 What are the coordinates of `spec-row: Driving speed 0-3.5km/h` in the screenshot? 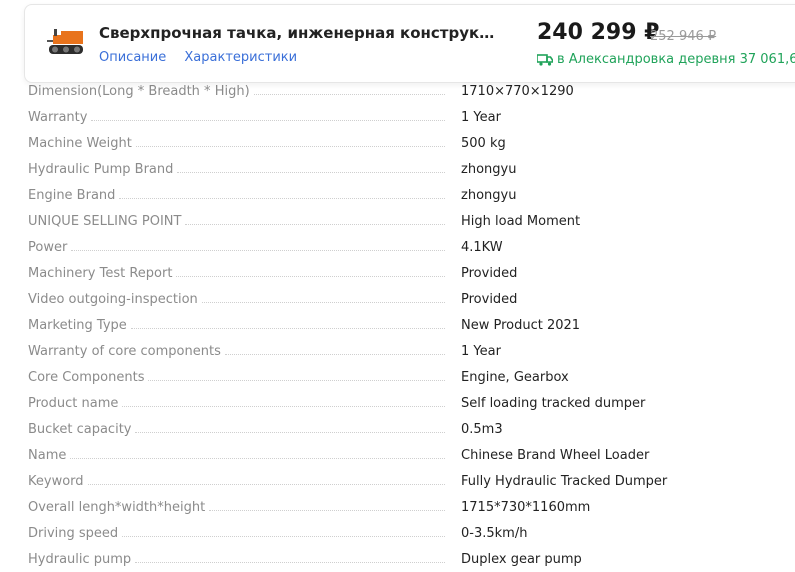 It's located at (411, 533).